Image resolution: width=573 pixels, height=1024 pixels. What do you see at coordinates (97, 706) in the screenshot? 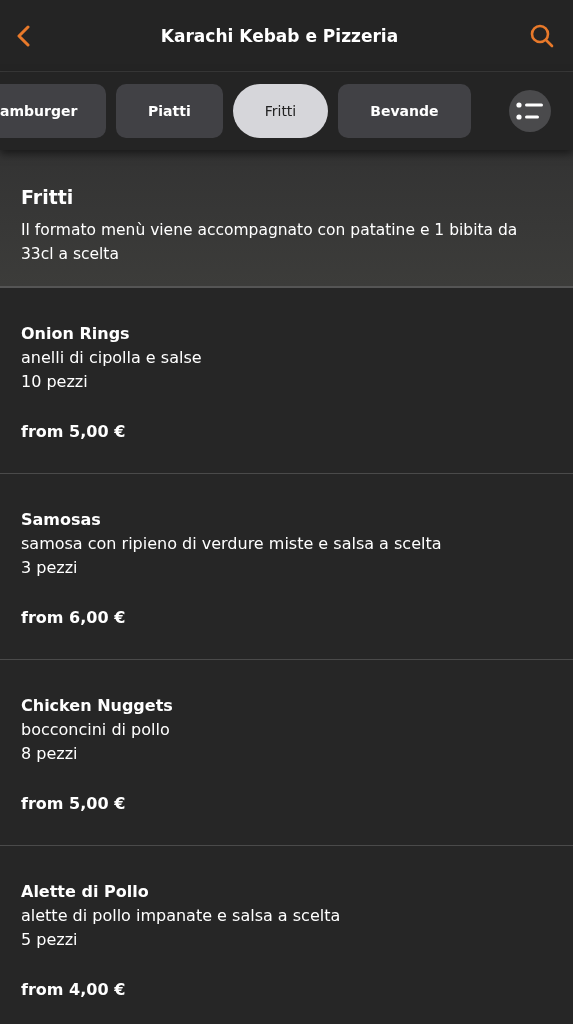
I see `item-name: Chicken Nuggets` at bounding box center [97, 706].